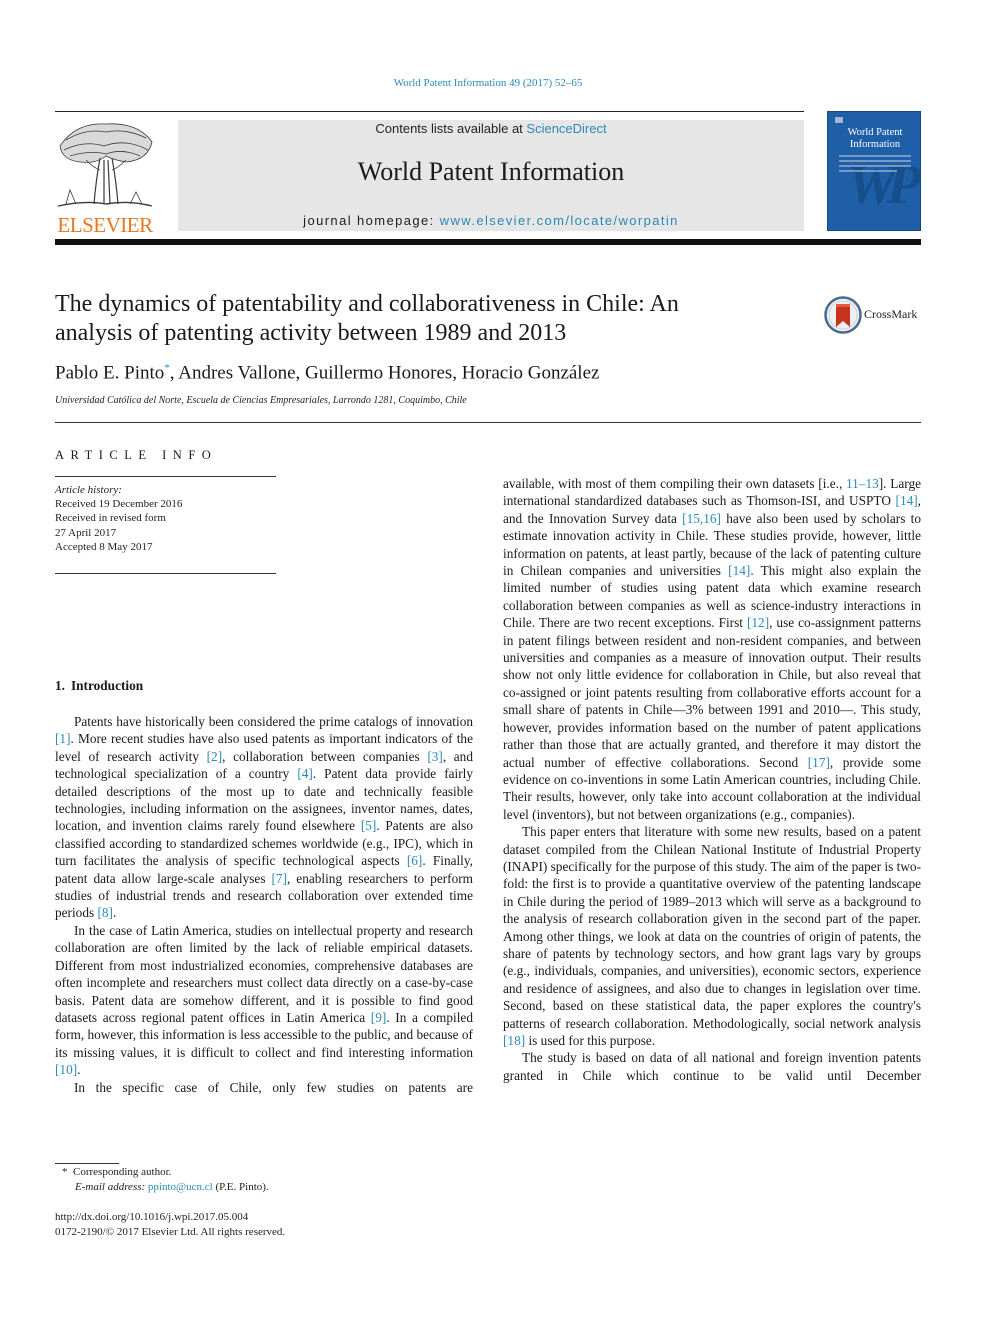 Image resolution: width=992 pixels, height=1323 pixels. I want to click on history-entry: 27 April 2017, so click(86, 532).